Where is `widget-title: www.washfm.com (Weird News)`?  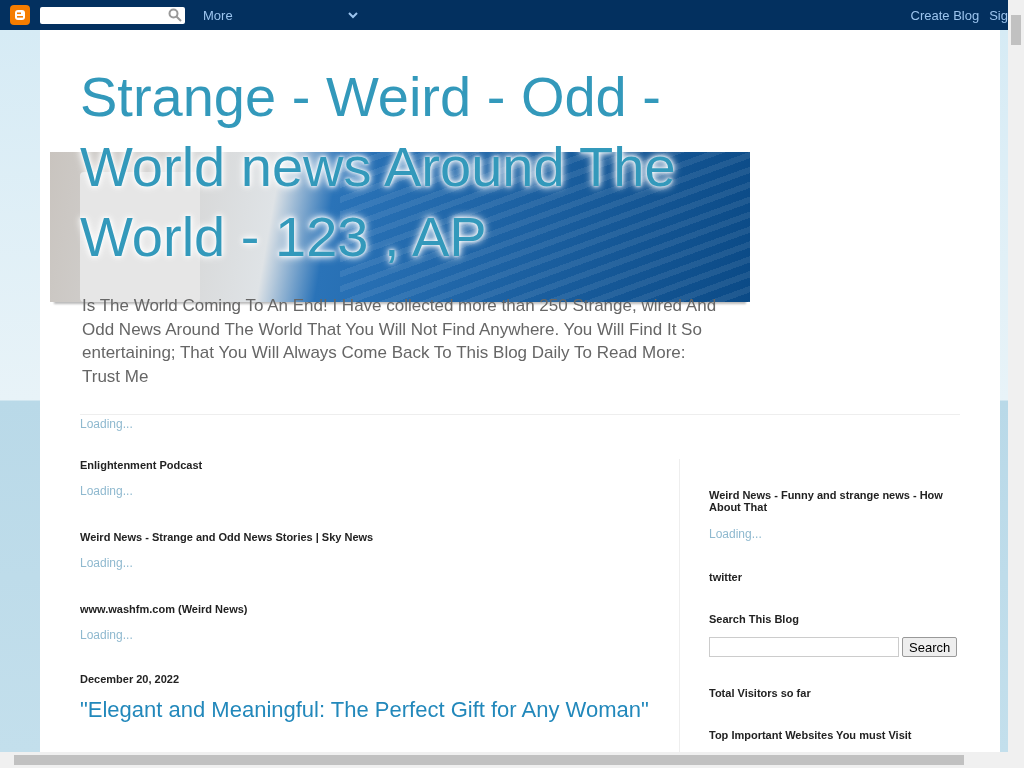
widget-title: www.washfm.com (Weird News) is located at coordinates (164, 609).